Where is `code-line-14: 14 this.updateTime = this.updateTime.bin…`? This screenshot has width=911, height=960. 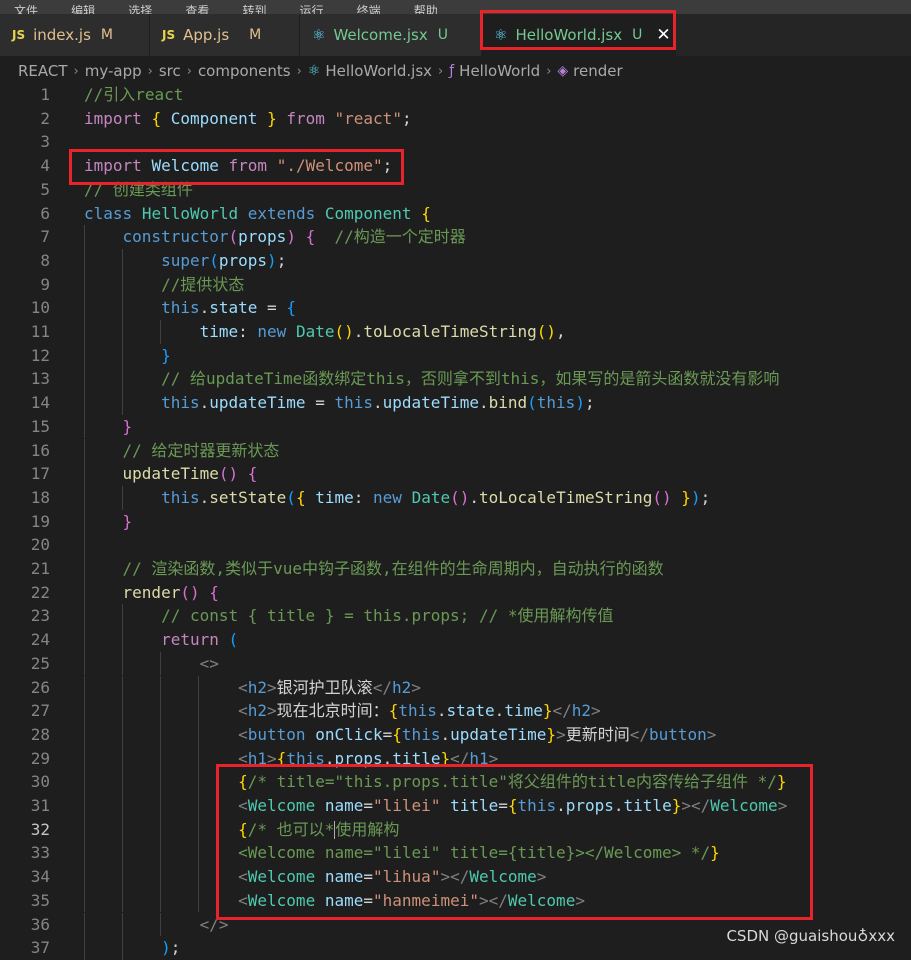 code-line-14: 14 this.updateTime = this.updateTime.bin… is located at coordinates (455, 403).